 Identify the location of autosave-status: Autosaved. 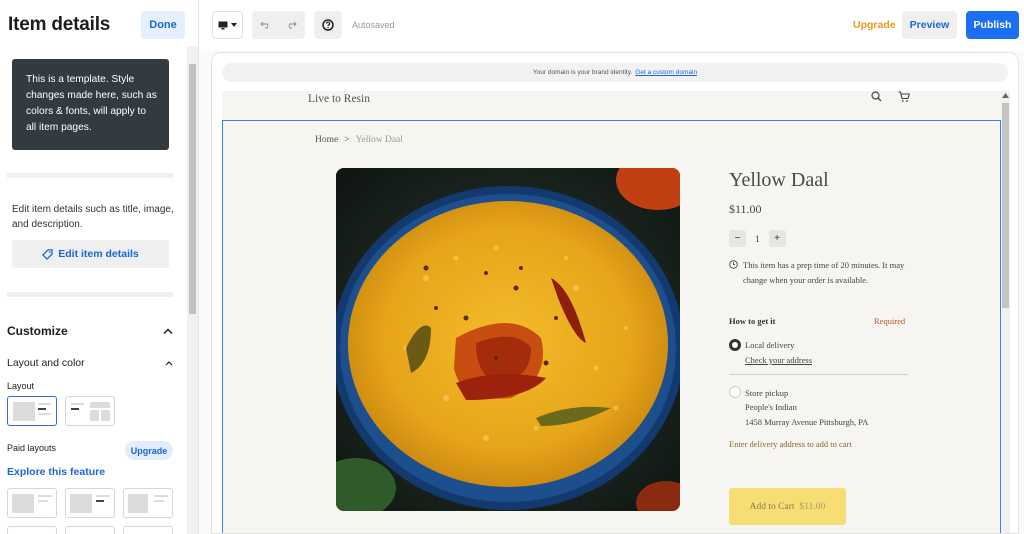
(373, 25).